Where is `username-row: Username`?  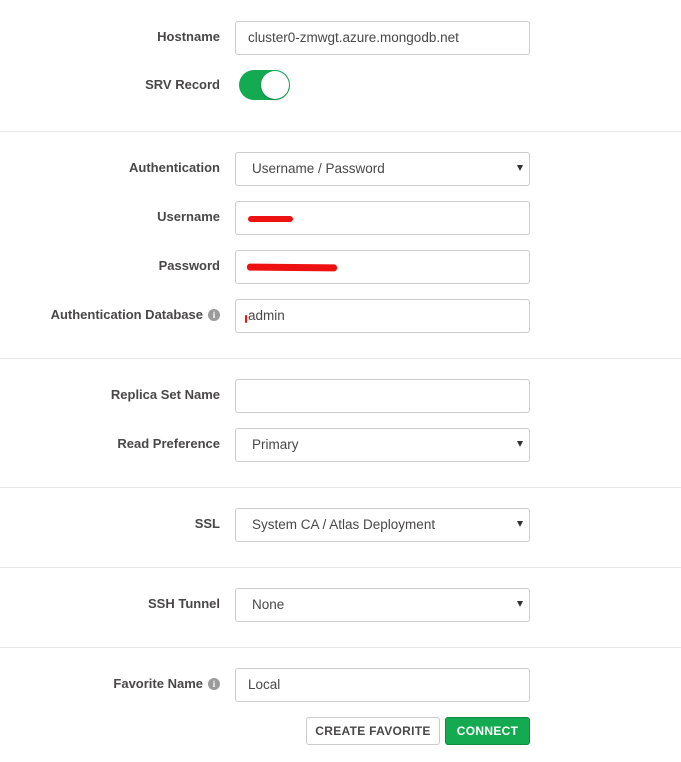
username-row: Username is located at coordinates (340, 218).